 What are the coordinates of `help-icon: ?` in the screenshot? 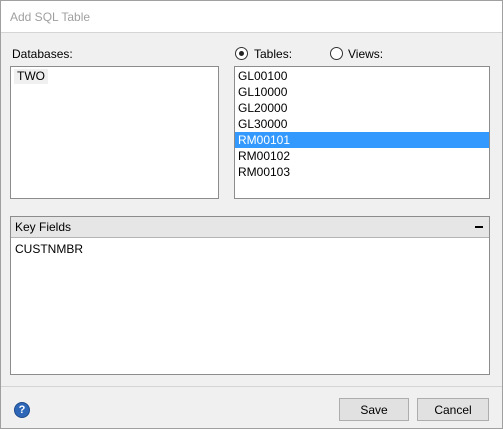 It's located at (22, 410).